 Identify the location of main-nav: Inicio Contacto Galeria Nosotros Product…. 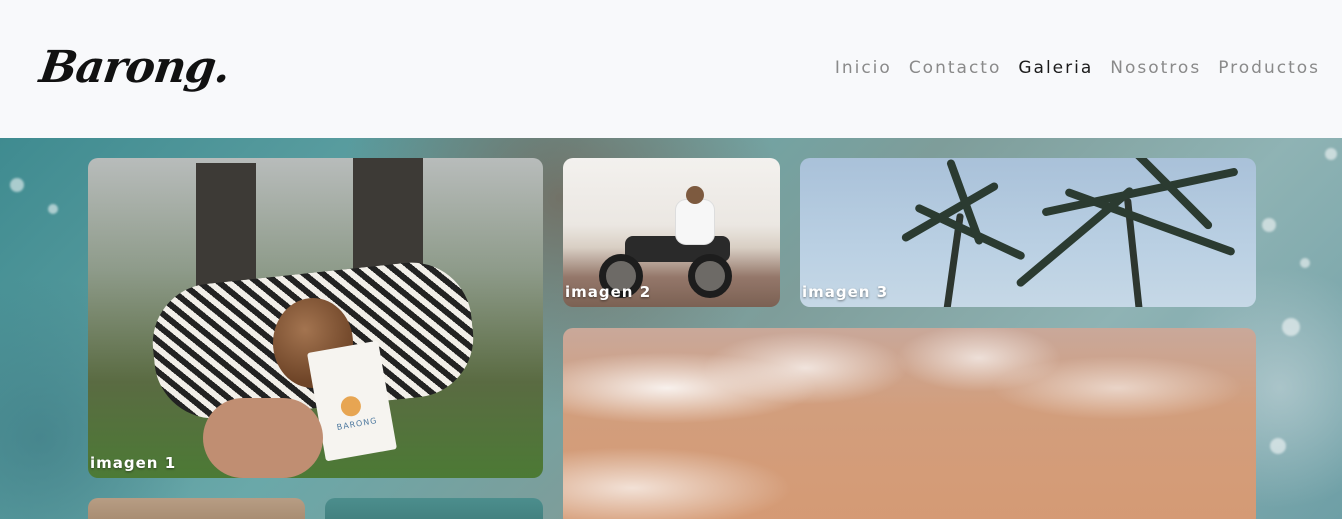
(1077, 68).